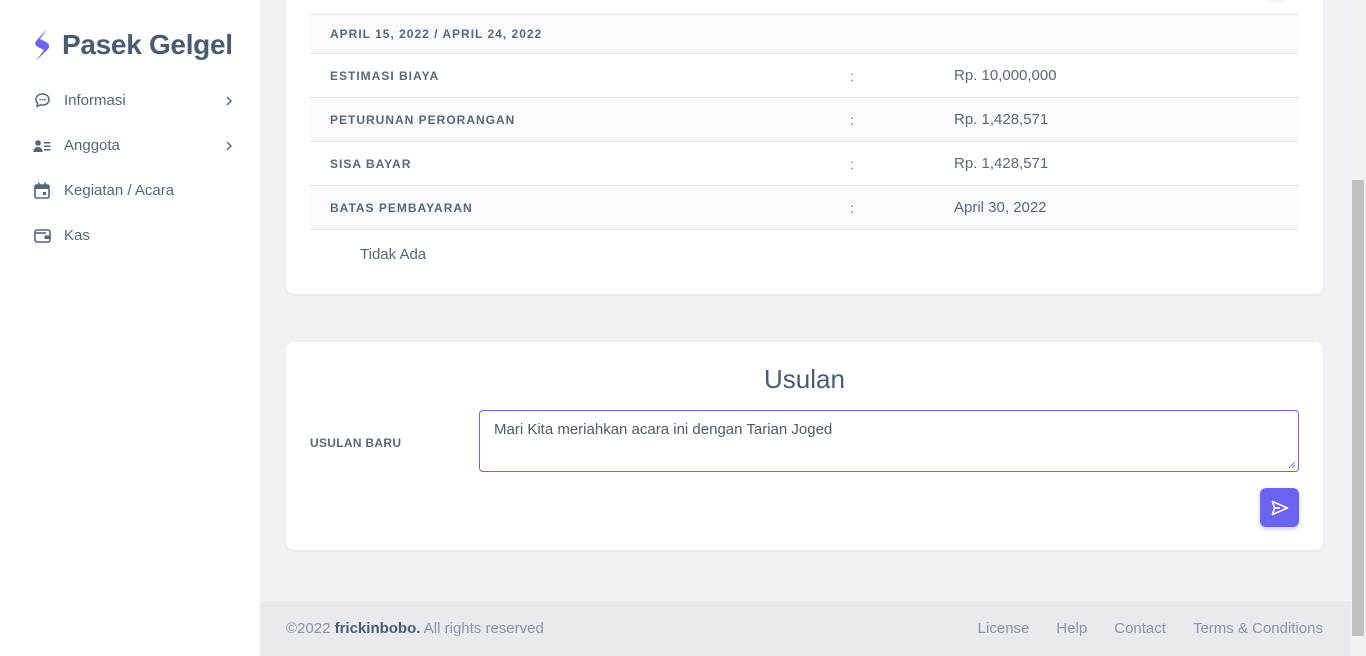  What do you see at coordinates (804, 208) in the screenshot?
I see `table-row: BATAS PEMBAYARAN : April 30, 2022` at bounding box center [804, 208].